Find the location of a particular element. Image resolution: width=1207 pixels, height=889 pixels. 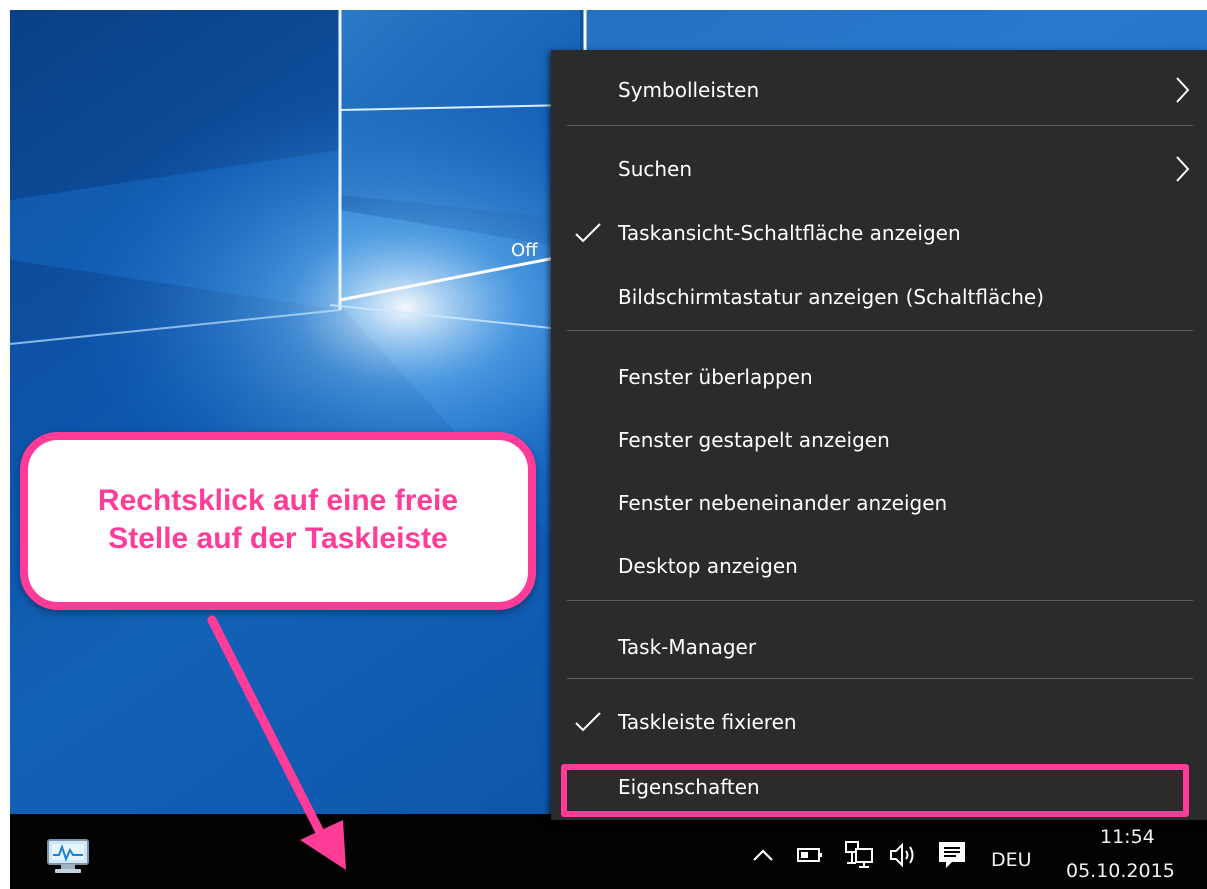

menu-item-label: Fenster überlappen is located at coordinates (715, 377).